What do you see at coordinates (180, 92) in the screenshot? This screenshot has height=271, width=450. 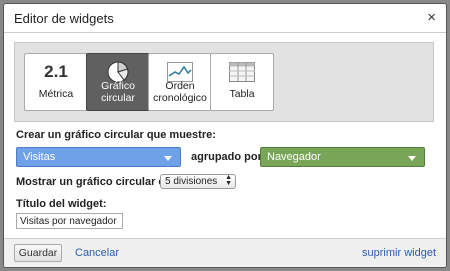 I see `tab-timeline-label: Orden cronológico` at bounding box center [180, 92].